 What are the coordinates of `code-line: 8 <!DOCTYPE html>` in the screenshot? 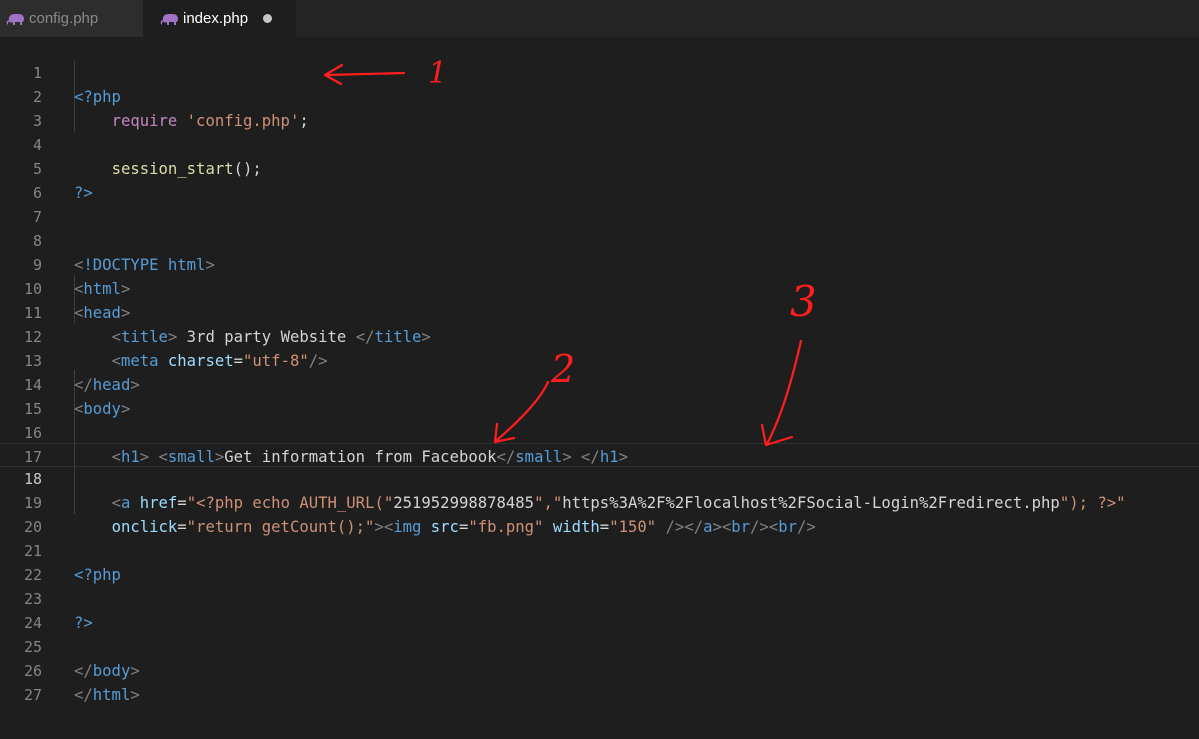 It's located at (599, 239).